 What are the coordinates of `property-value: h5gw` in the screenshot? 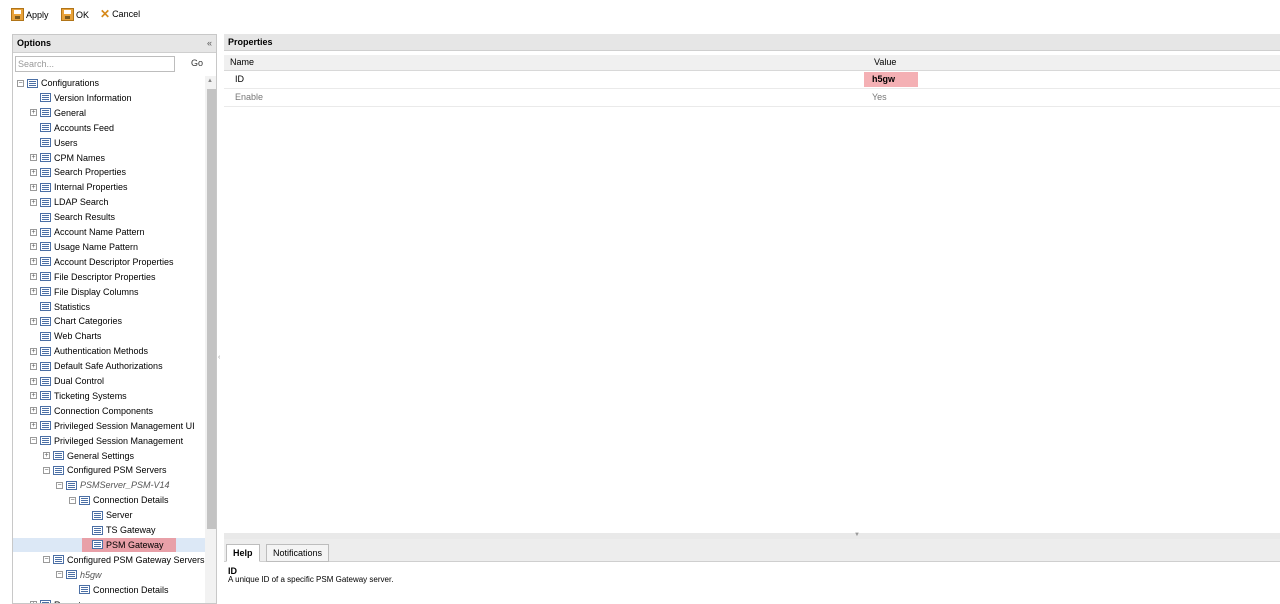 It's located at (883, 79).